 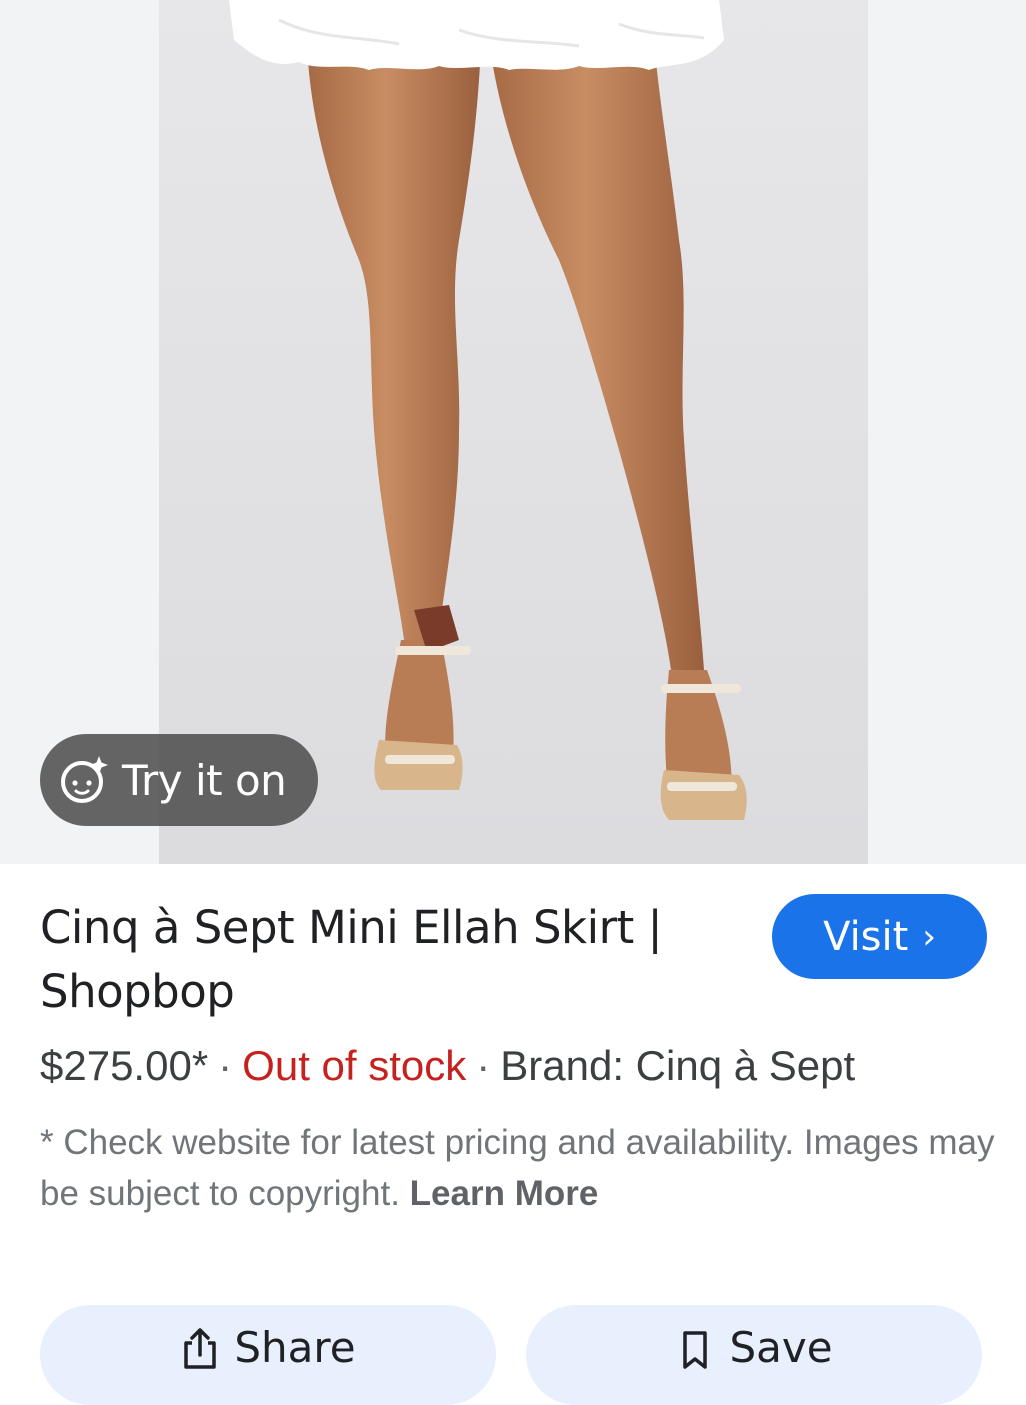 I want to click on stock-status: Out of stock, so click(x=354, y=1065).